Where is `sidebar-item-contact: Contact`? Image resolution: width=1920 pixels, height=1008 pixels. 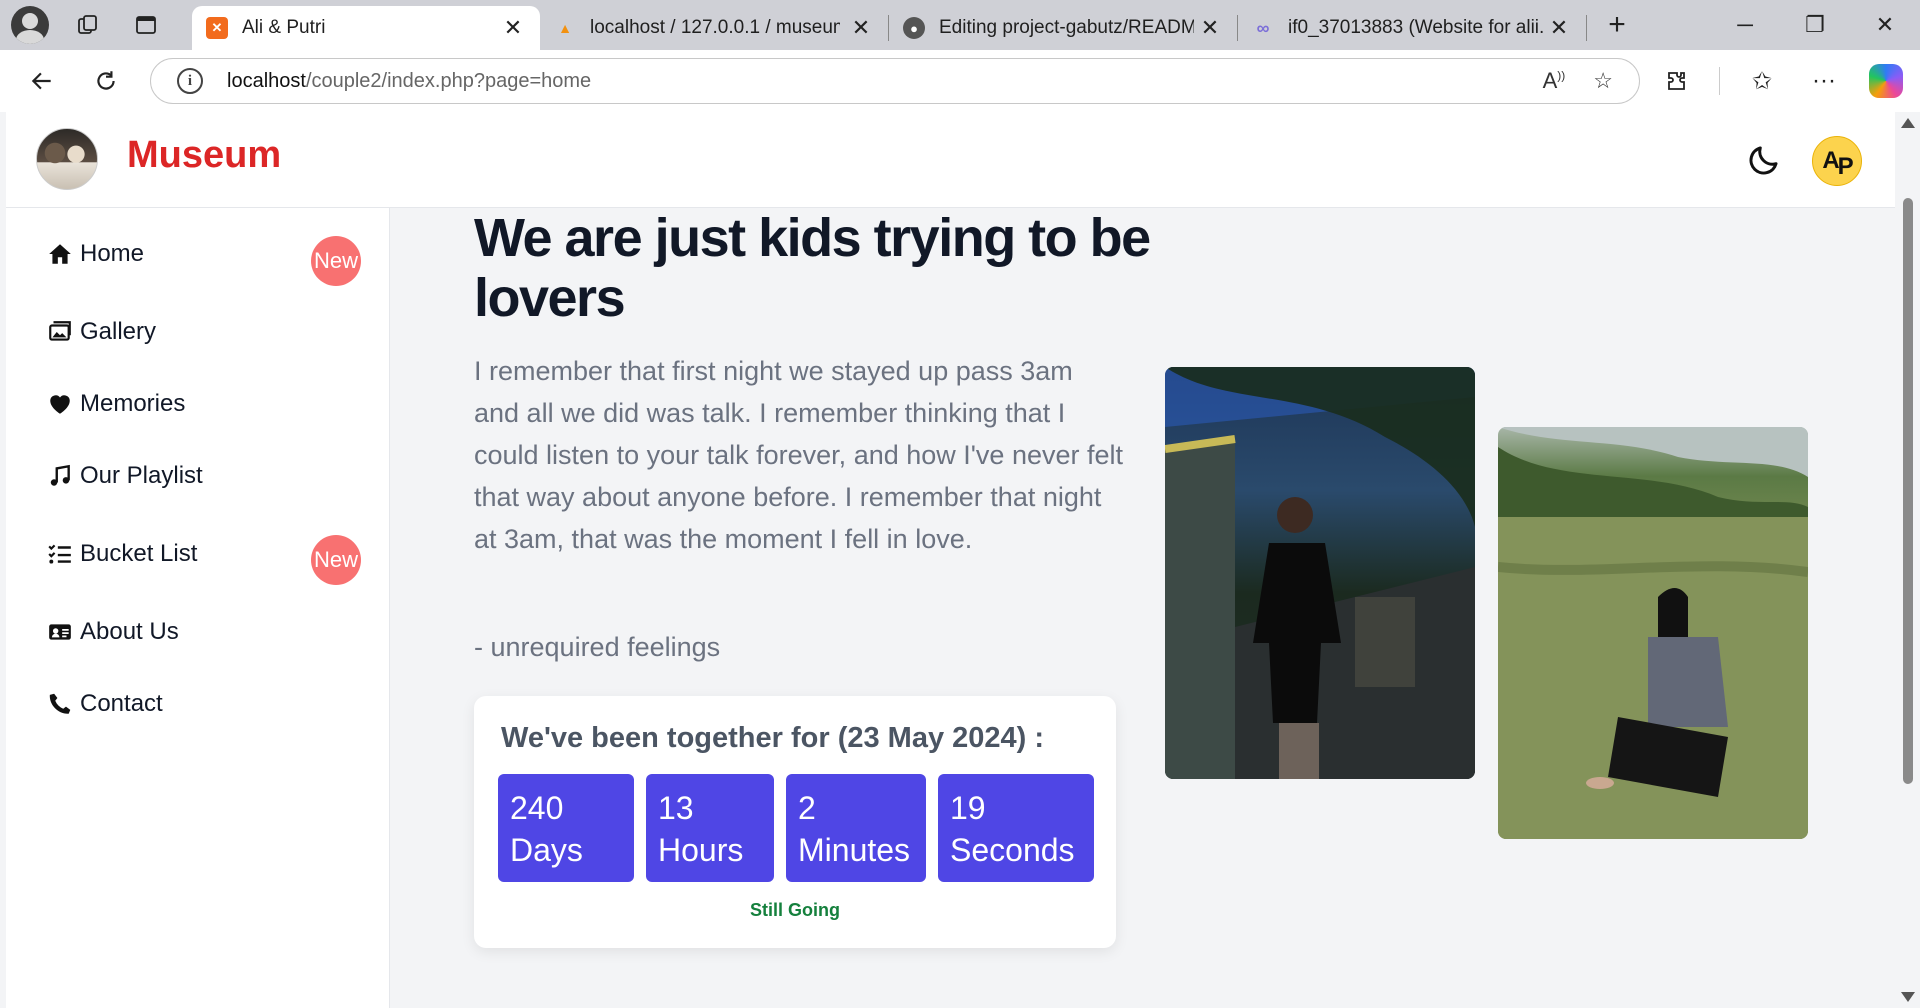 sidebar-item-contact: Contact is located at coordinates (104, 704).